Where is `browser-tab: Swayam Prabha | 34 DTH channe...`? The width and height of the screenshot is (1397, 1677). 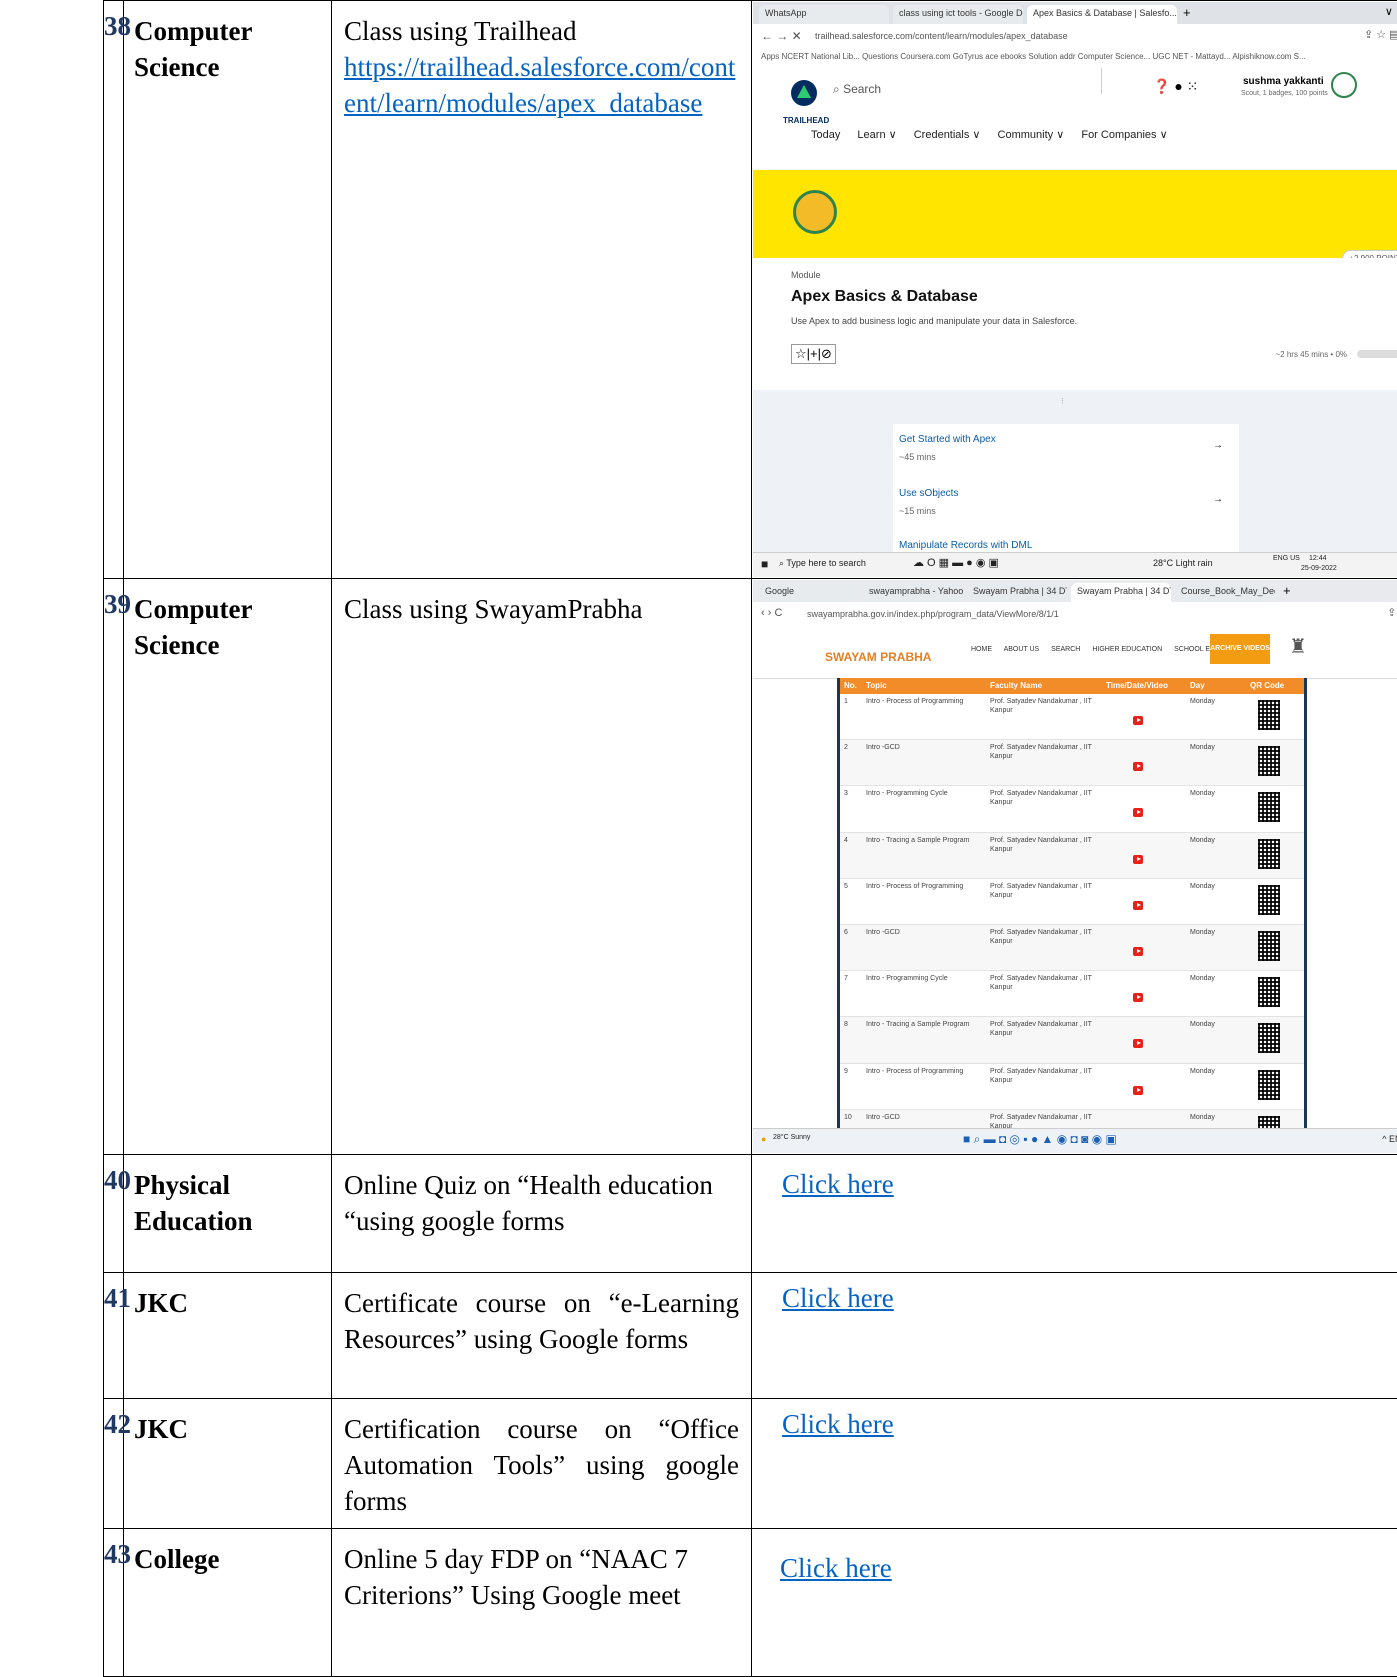
browser-tab: Swayam Prabha | 34 DTH channe... is located at coordinates (1017, 592).